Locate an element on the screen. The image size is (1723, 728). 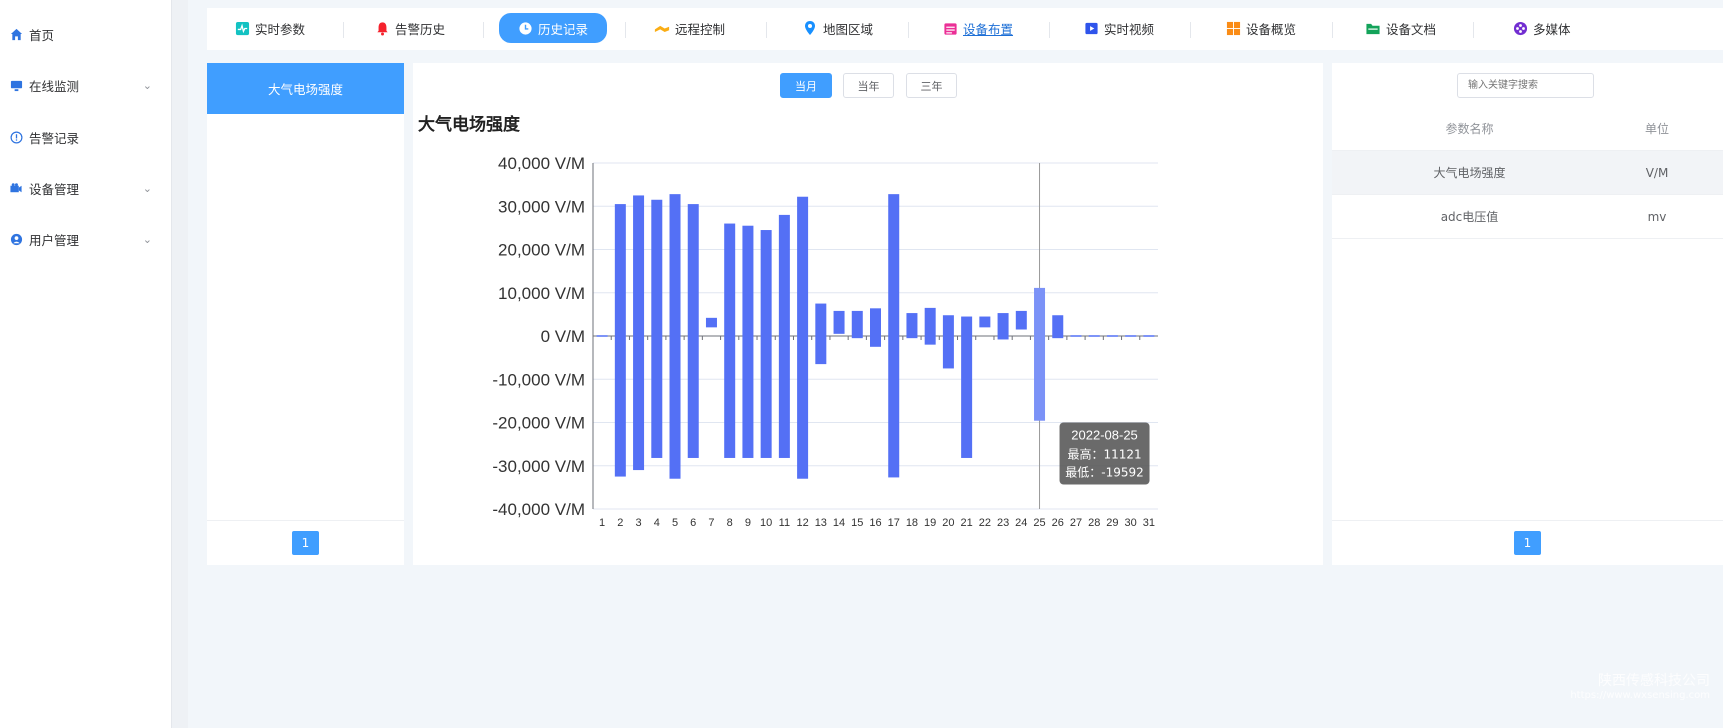
tab-label: 实时参数 is located at coordinates (280, 29).